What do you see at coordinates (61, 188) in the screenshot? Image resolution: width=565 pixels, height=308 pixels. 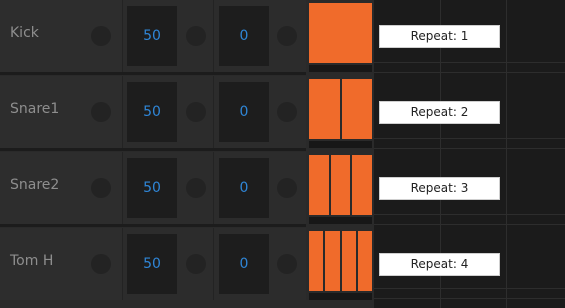 I see `track-label-cell: Snare2` at bounding box center [61, 188].